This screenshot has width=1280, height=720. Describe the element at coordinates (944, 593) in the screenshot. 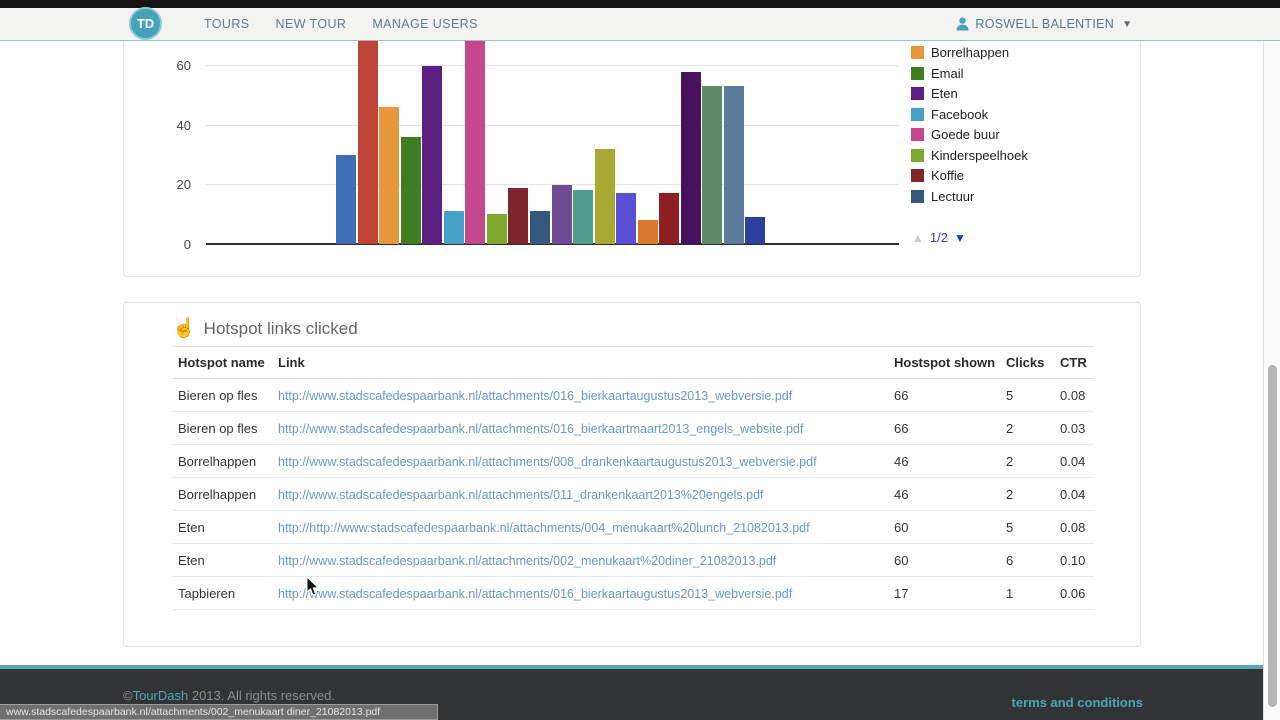

I see `cell-hotspot-shown: 17` at that location.